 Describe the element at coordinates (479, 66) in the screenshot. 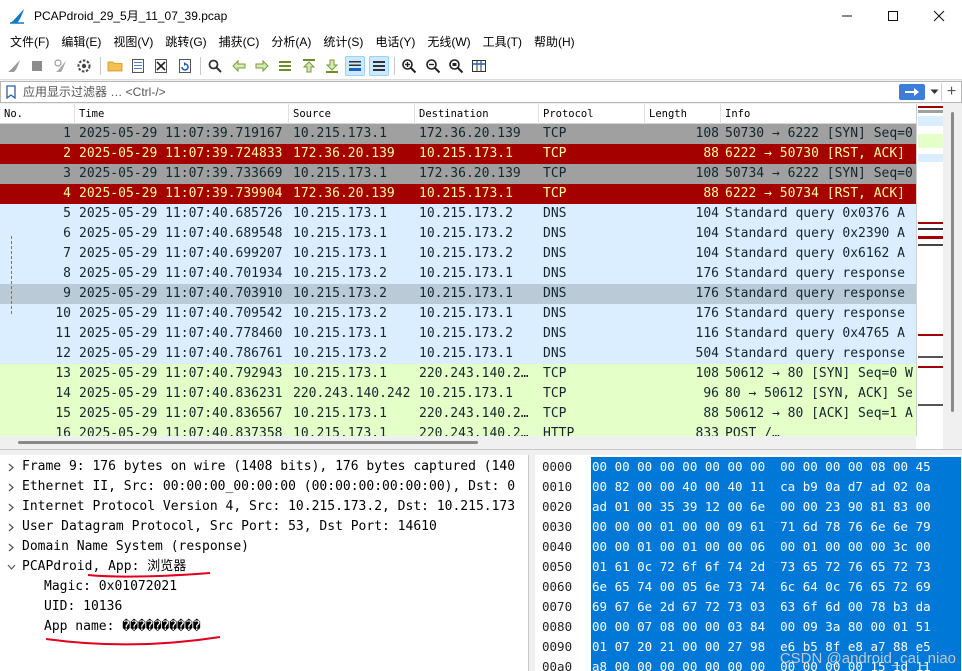

I see `resize-columns-button` at that location.